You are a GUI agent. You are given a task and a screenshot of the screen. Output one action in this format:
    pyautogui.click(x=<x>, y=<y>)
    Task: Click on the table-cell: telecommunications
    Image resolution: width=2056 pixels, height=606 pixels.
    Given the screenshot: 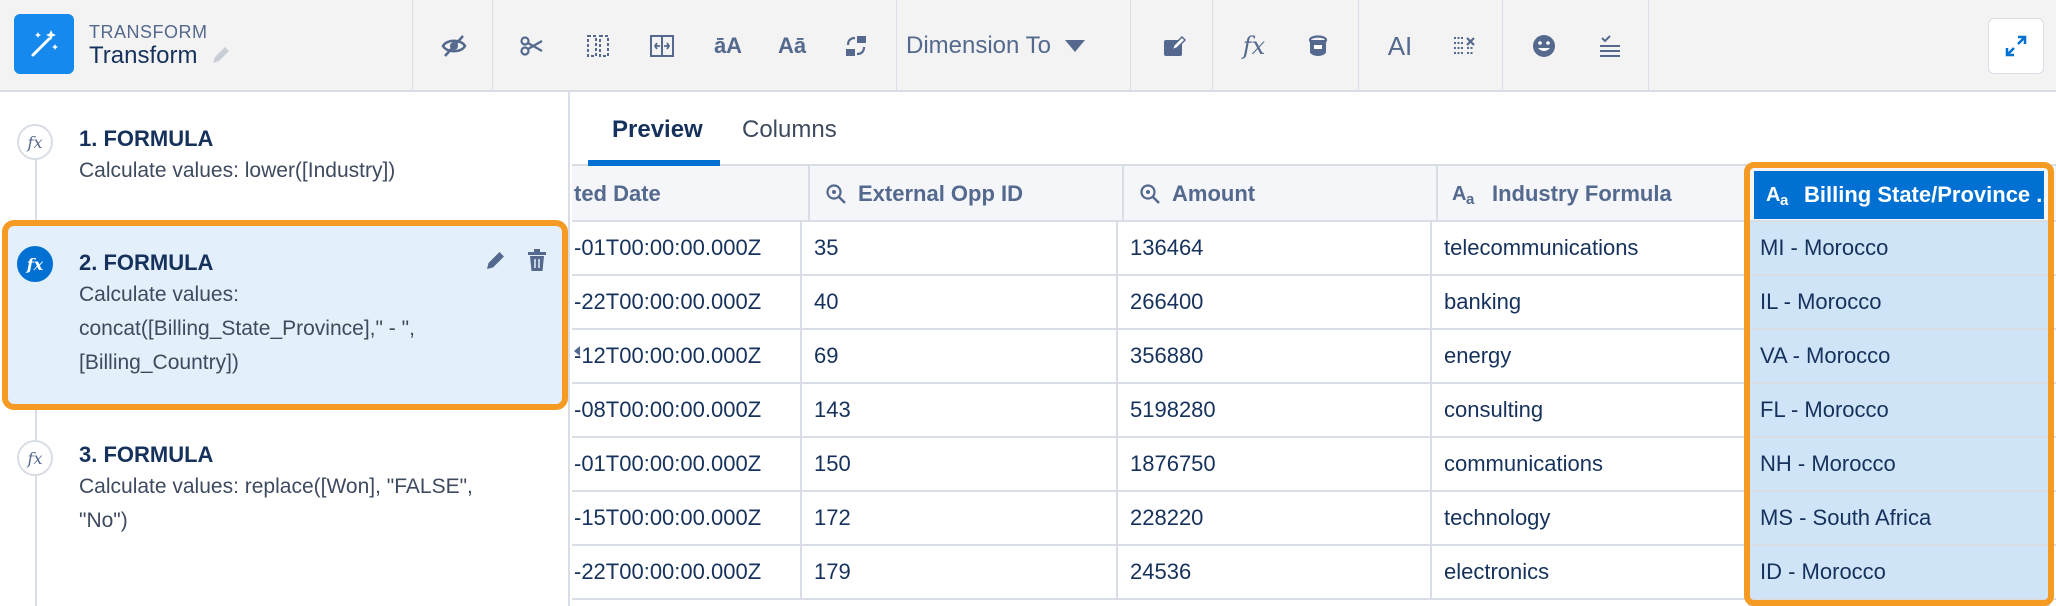 What is the action you would take?
    pyautogui.click(x=1590, y=248)
    